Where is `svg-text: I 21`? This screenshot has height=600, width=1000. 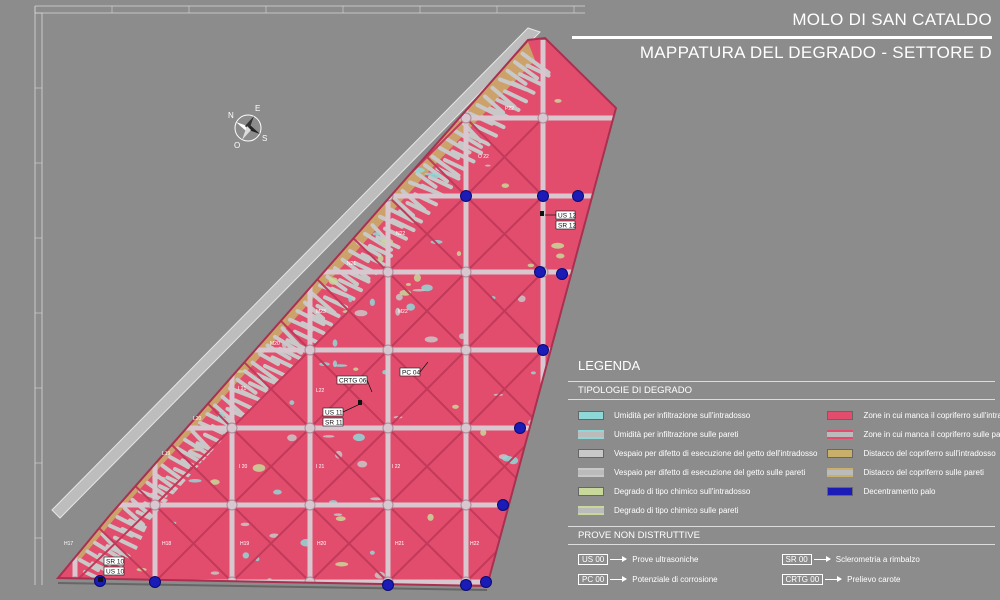 svg-text: I 21 is located at coordinates (320, 467).